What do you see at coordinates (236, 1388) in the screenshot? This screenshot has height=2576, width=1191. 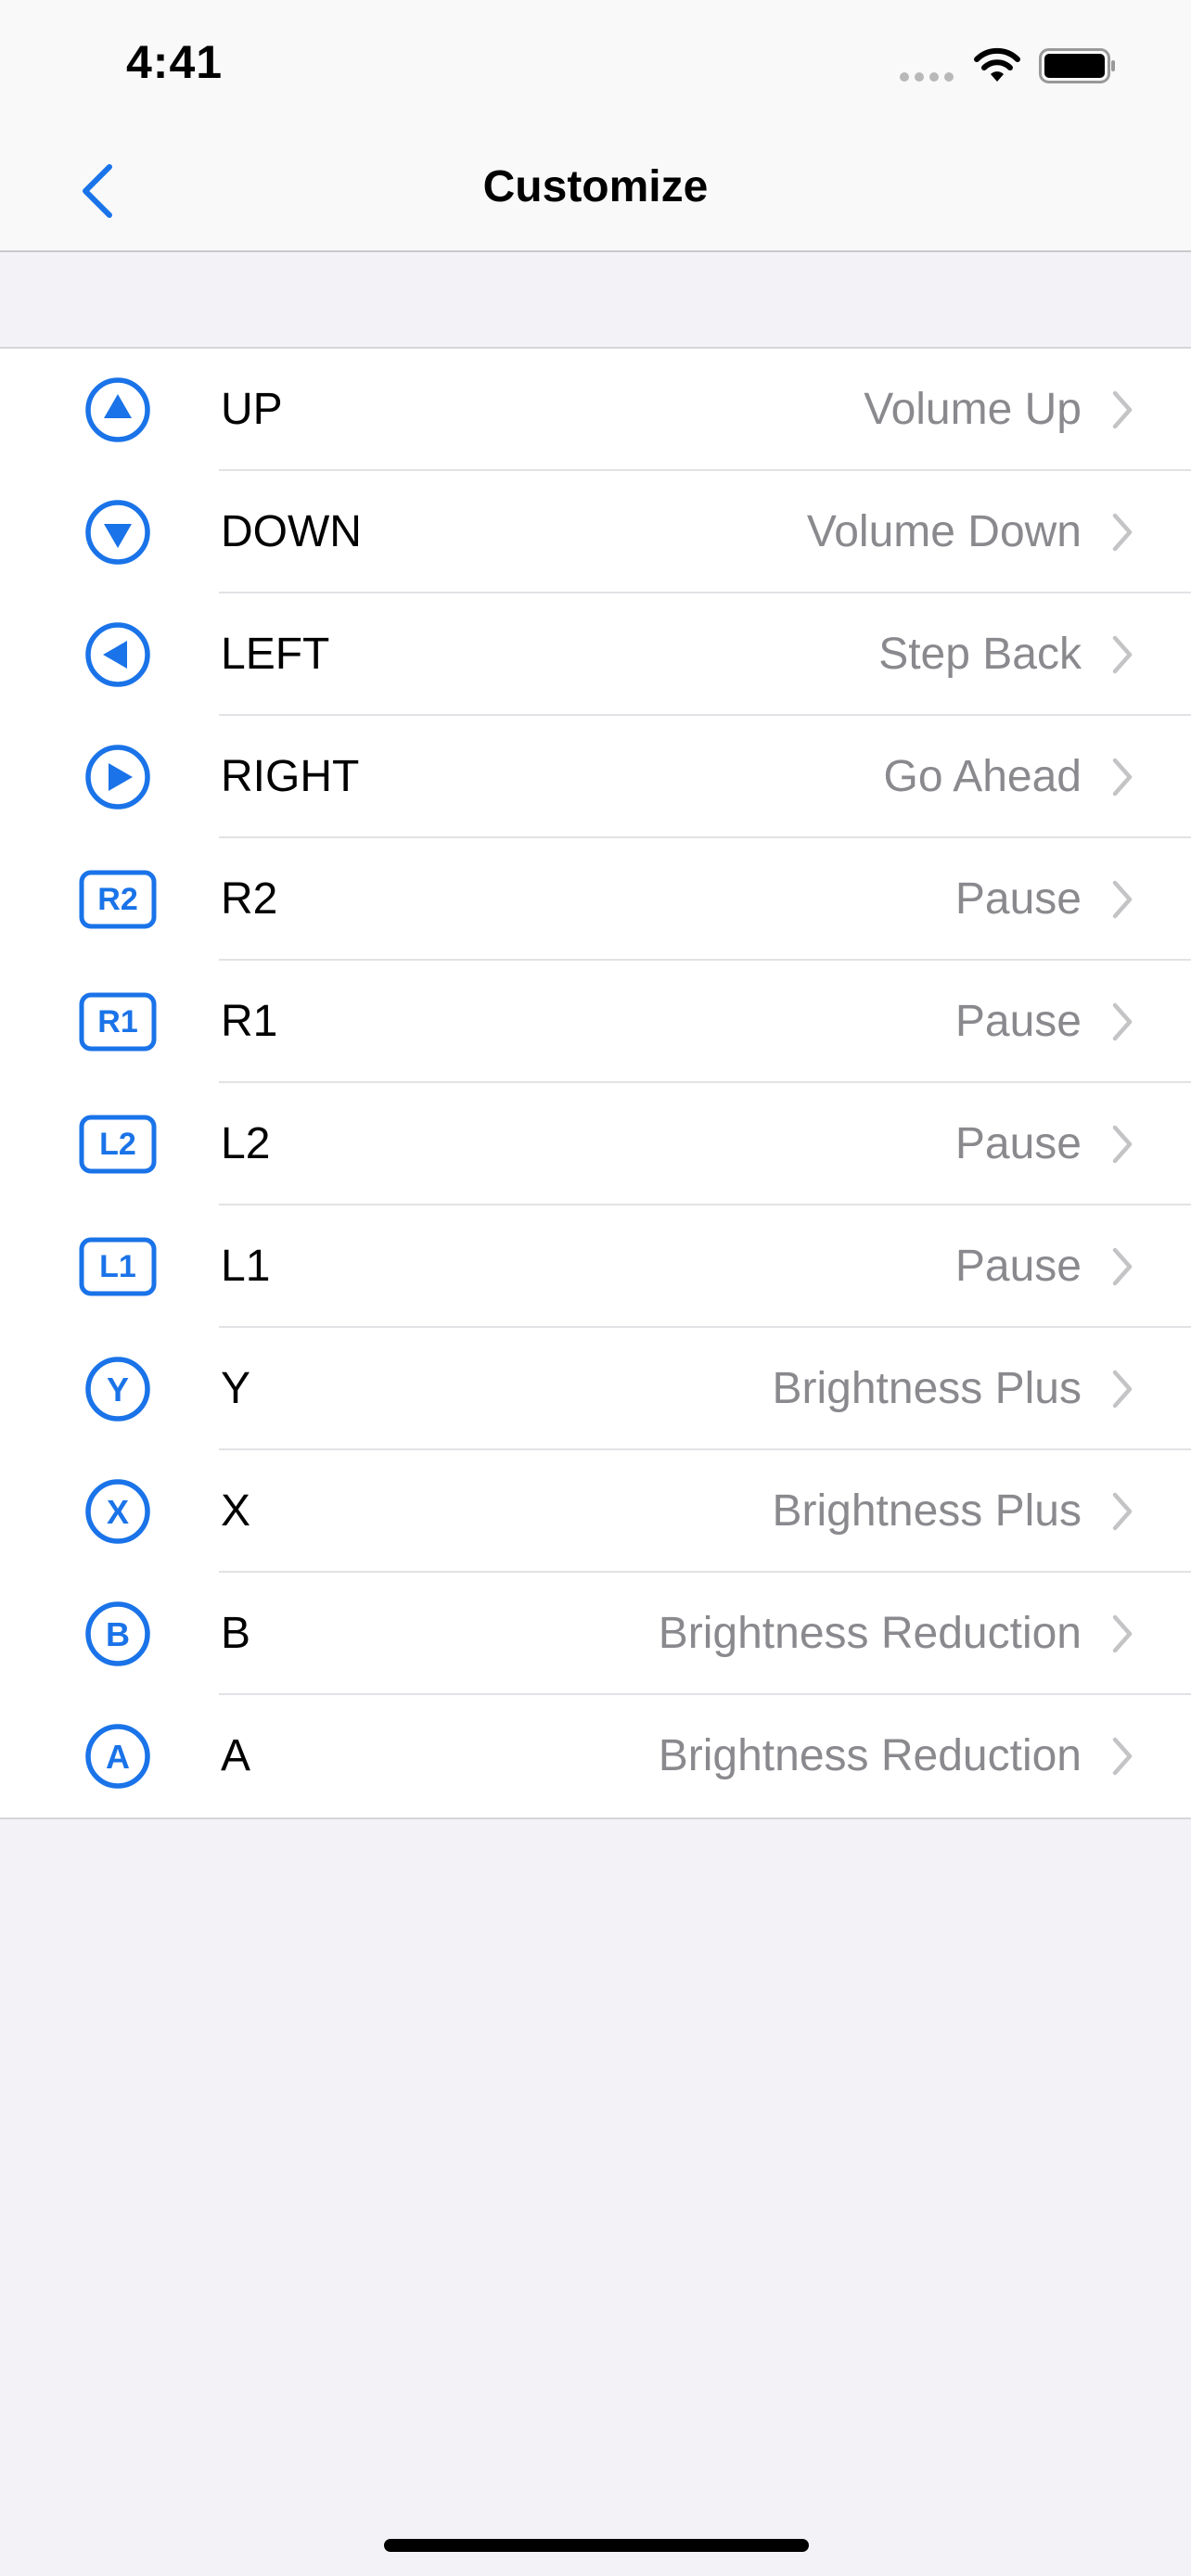 I see `row-label: Y` at bounding box center [236, 1388].